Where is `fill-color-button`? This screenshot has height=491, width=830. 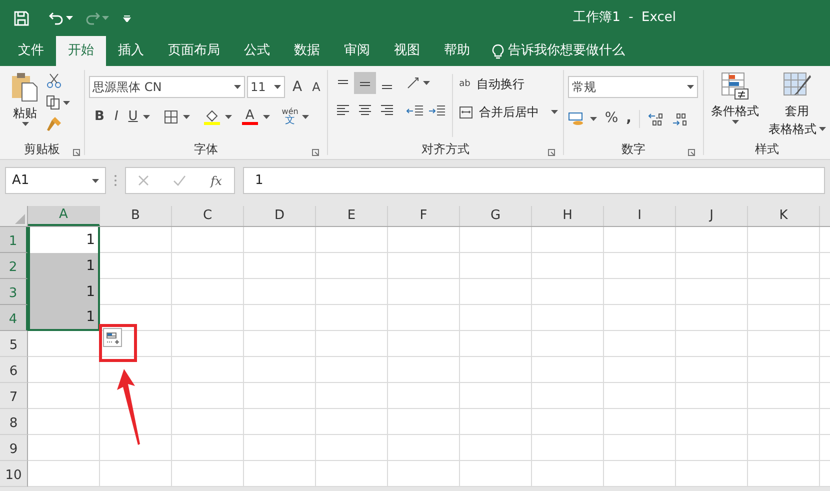 fill-color-button is located at coordinates (218, 116).